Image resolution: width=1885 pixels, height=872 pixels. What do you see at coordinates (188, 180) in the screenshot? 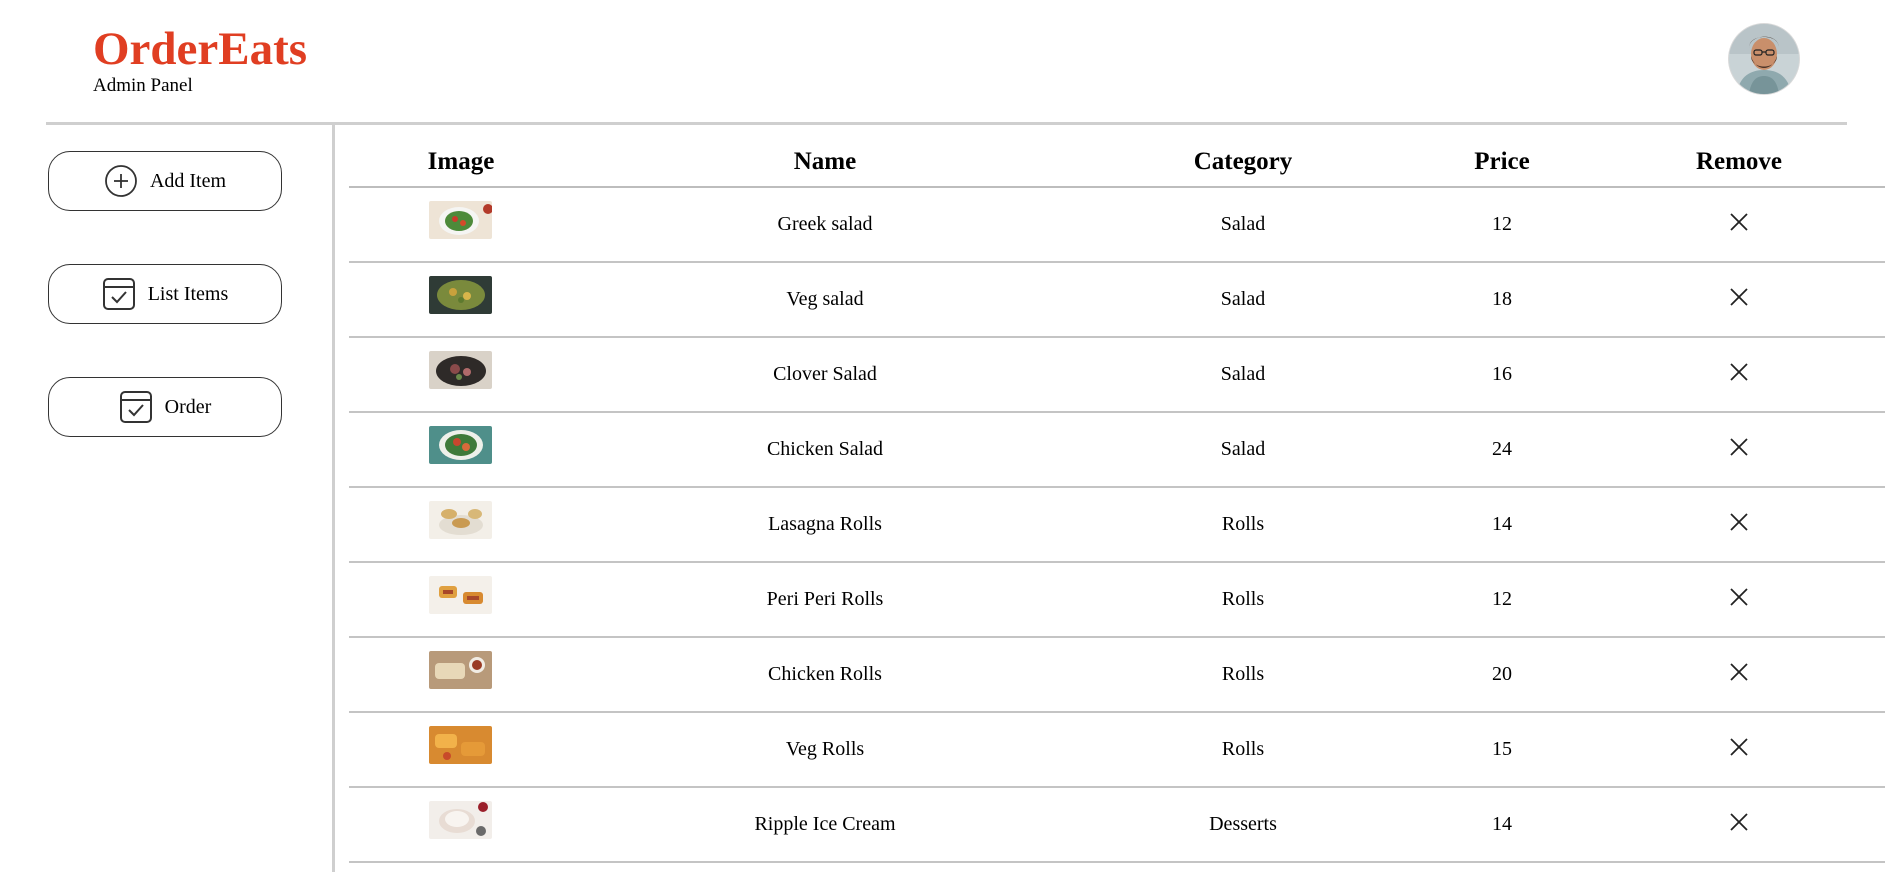
I see `sidebar-item-label: Add Item` at bounding box center [188, 180].